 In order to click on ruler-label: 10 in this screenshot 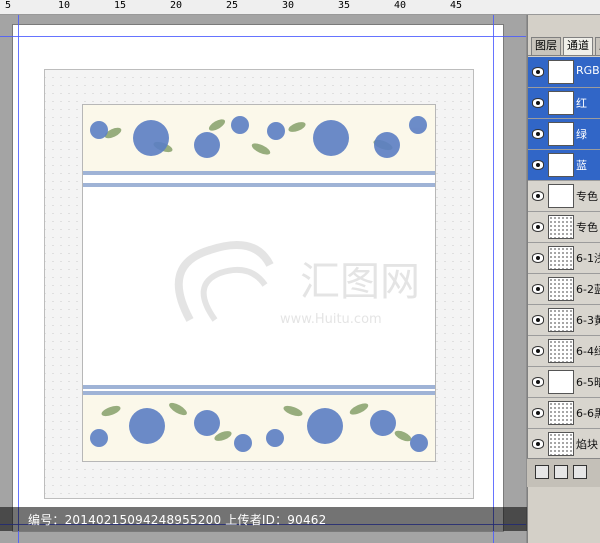, I will do `click(64, 5)`.